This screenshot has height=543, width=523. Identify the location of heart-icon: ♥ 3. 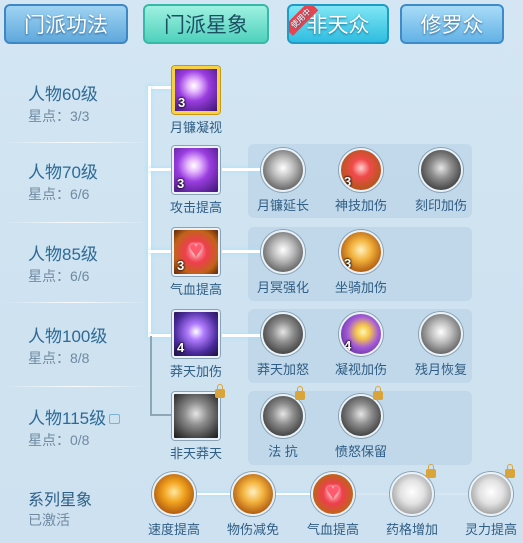
(196, 252).